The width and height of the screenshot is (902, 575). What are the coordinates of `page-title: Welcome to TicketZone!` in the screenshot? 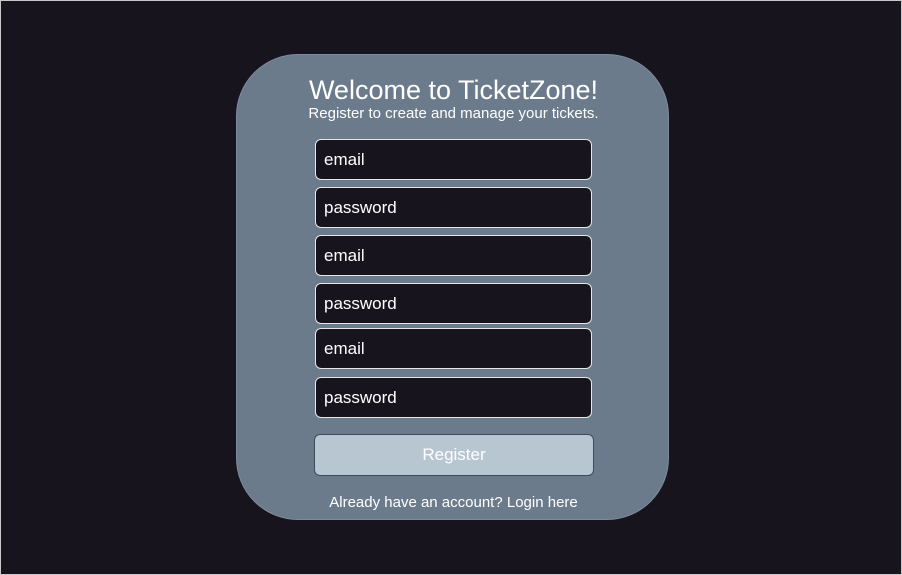 It's located at (453, 90).